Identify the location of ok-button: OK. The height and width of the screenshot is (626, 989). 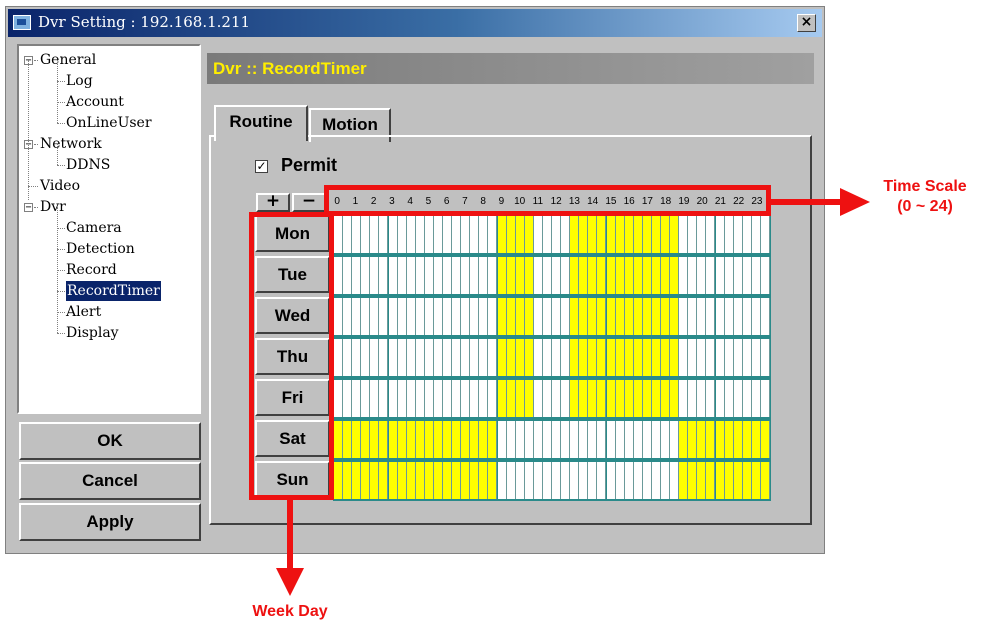
(110, 441).